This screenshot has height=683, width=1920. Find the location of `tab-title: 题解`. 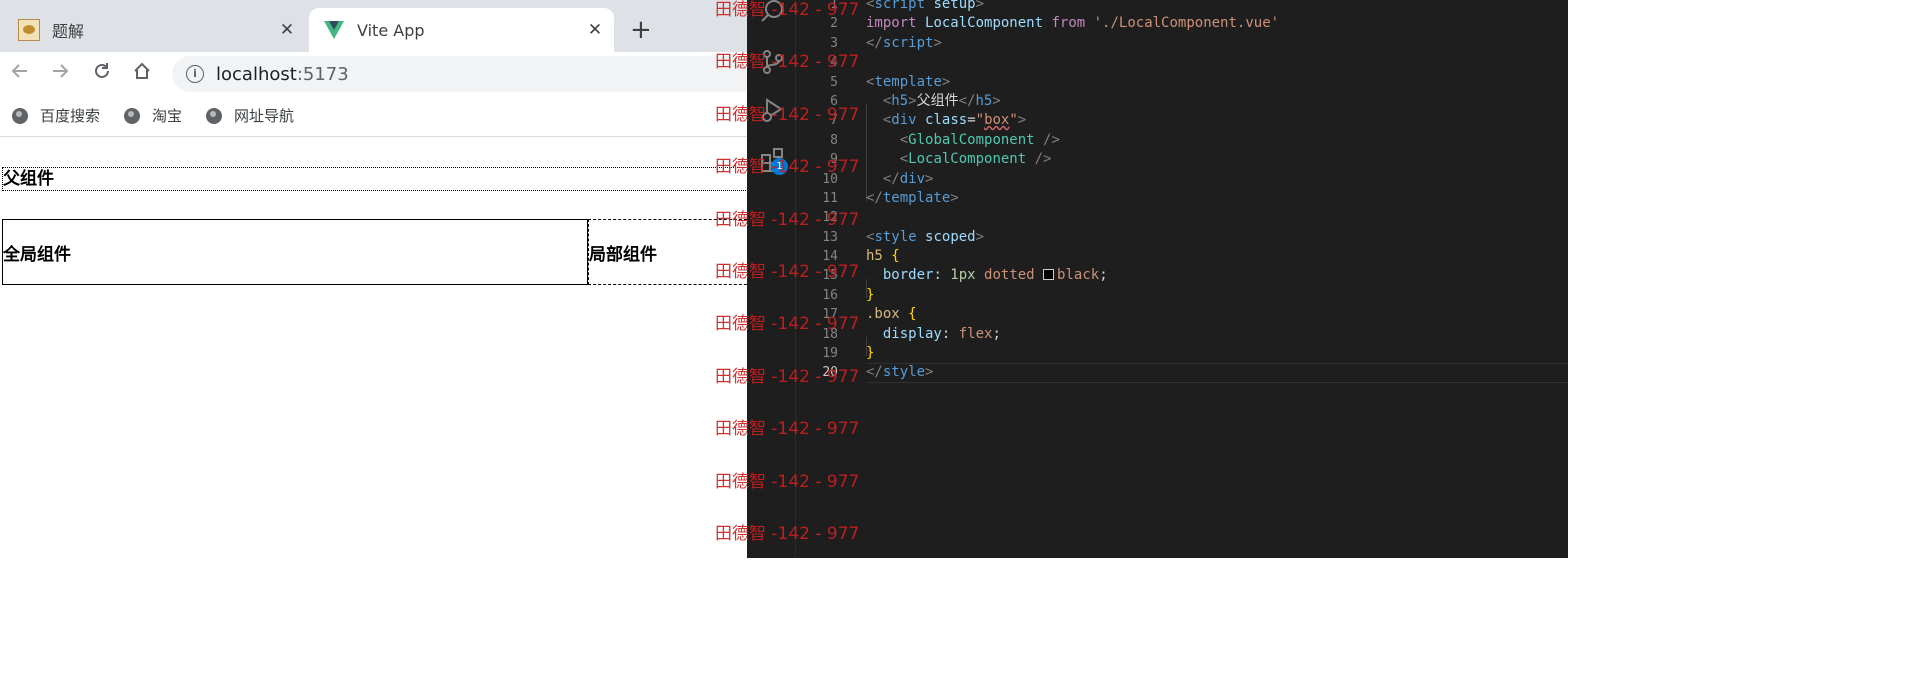

tab-title: 题解 is located at coordinates (68, 31).